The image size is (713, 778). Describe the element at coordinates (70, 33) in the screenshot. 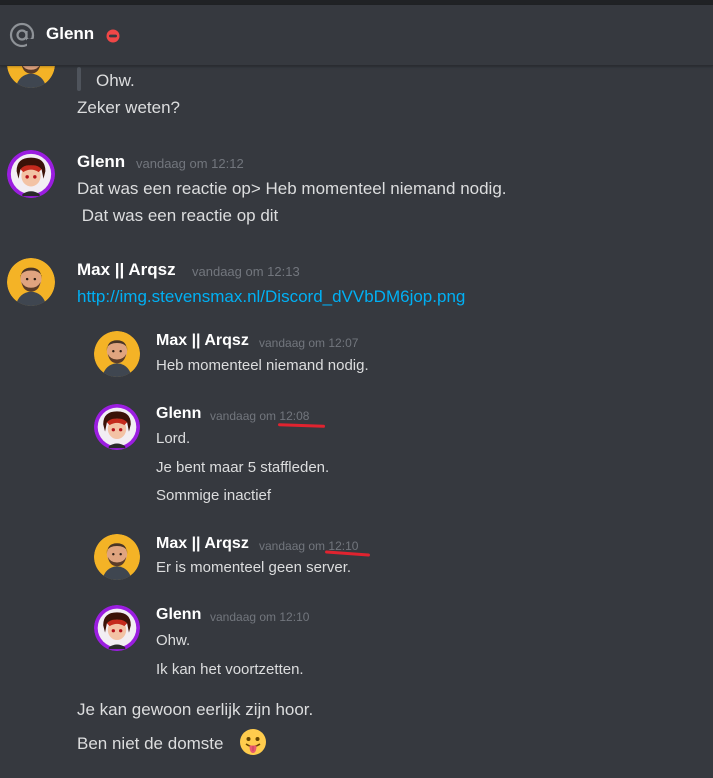

I see `page-title: Glenn` at that location.